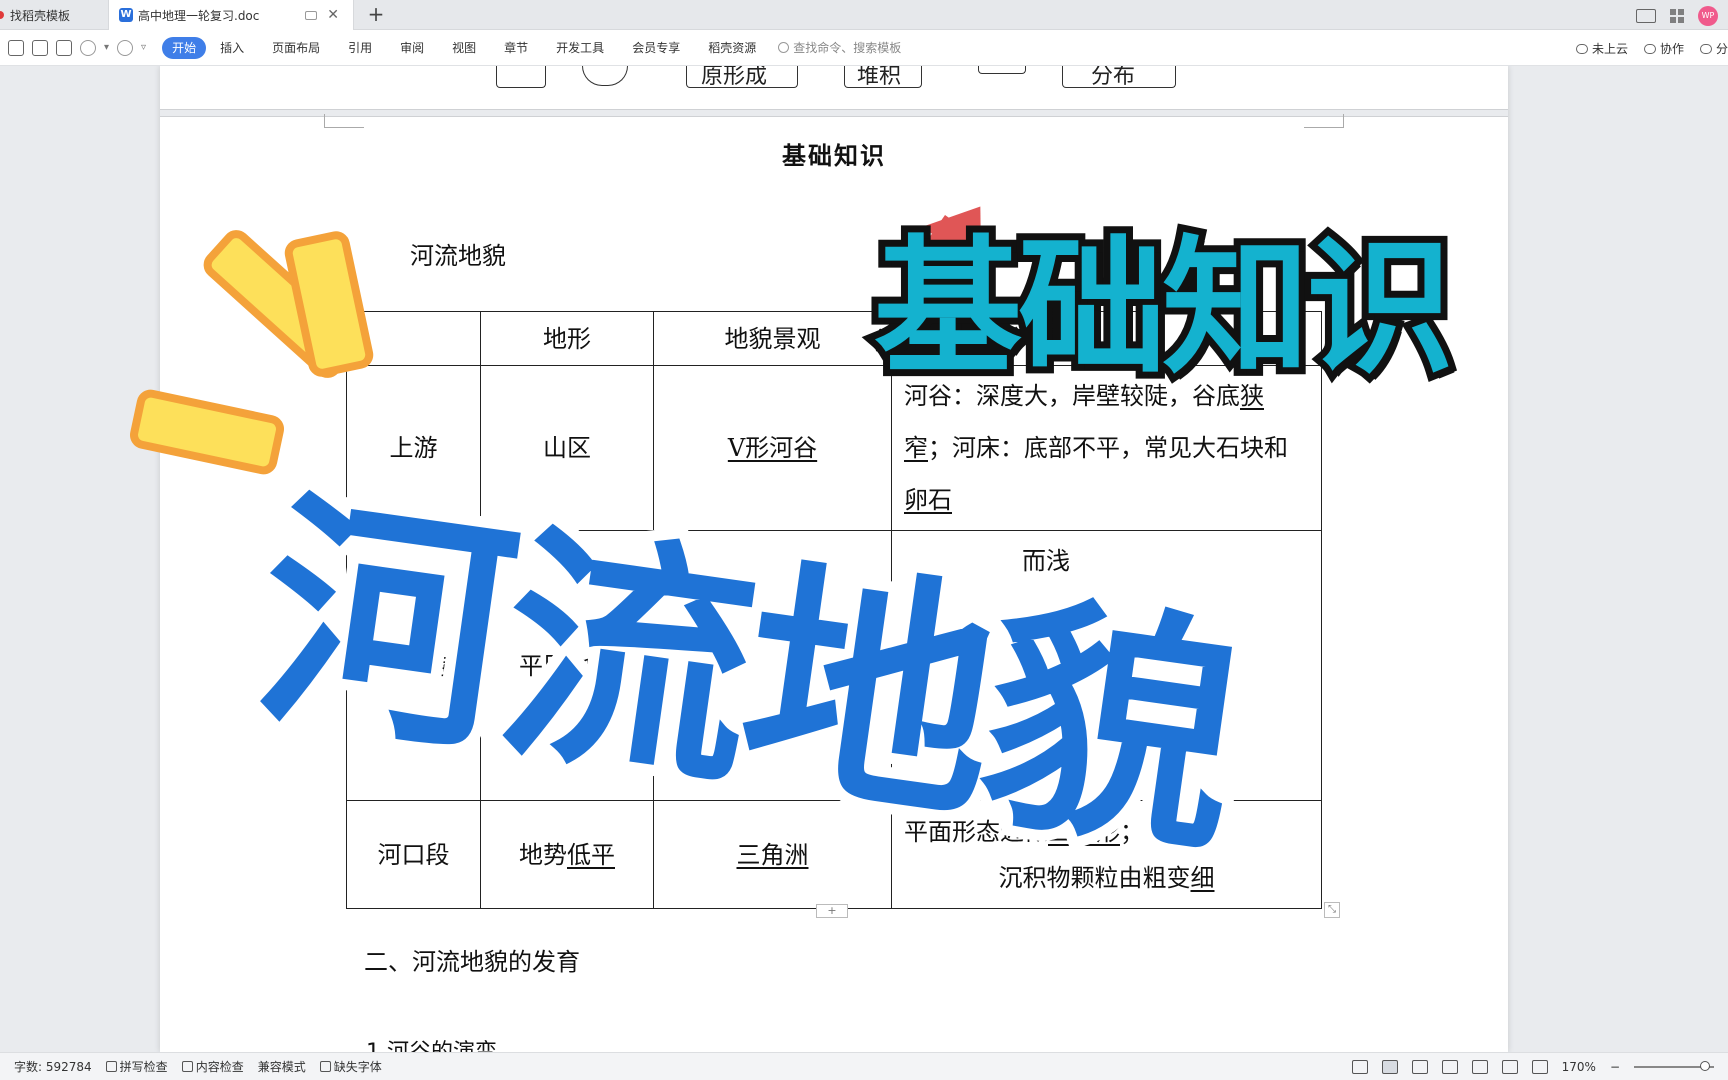 This screenshot has height=1080, width=1728. I want to click on command-search: 查找命令、搜索模板, so click(839, 47).